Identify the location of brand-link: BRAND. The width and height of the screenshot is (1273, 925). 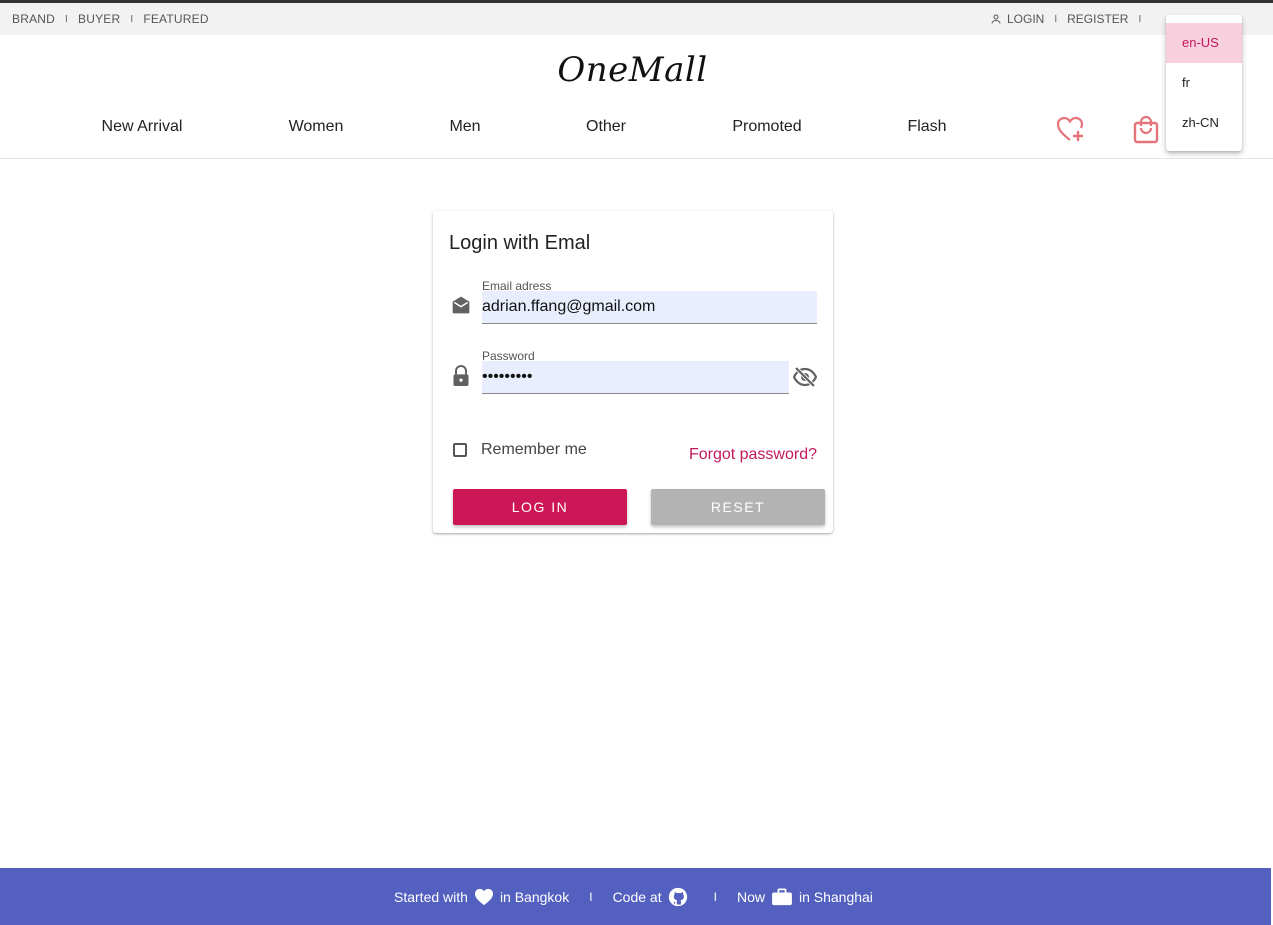
(33, 19).